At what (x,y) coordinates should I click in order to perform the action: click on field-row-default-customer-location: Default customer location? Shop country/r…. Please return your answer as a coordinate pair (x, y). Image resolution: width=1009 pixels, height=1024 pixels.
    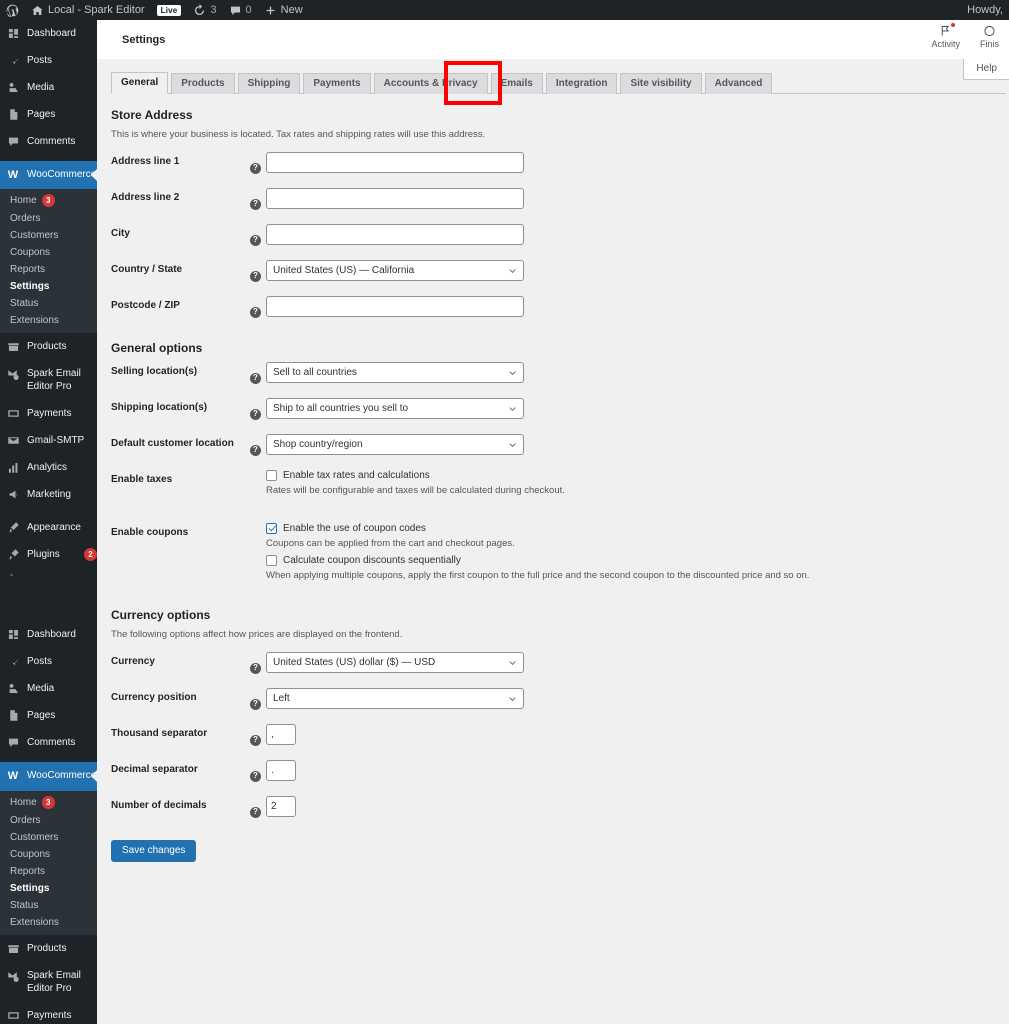
    Looking at the image, I should click on (560, 445).